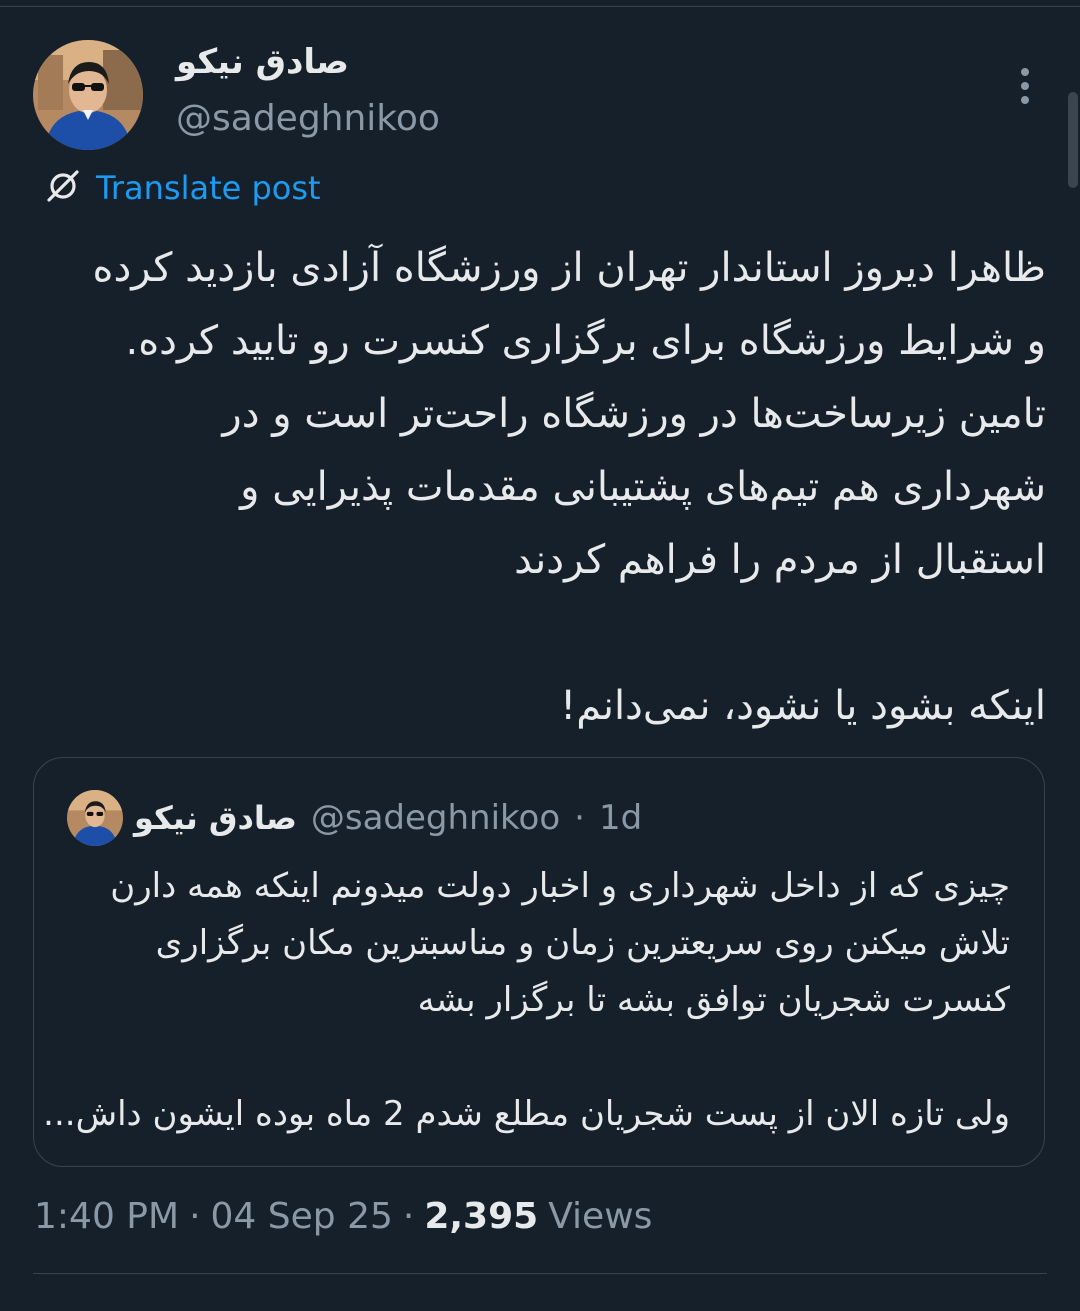 The width and height of the screenshot is (1080, 1311). What do you see at coordinates (308, 118) in the screenshot?
I see `author-handle: @sadeghnikoo` at bounding box center [308, 118].